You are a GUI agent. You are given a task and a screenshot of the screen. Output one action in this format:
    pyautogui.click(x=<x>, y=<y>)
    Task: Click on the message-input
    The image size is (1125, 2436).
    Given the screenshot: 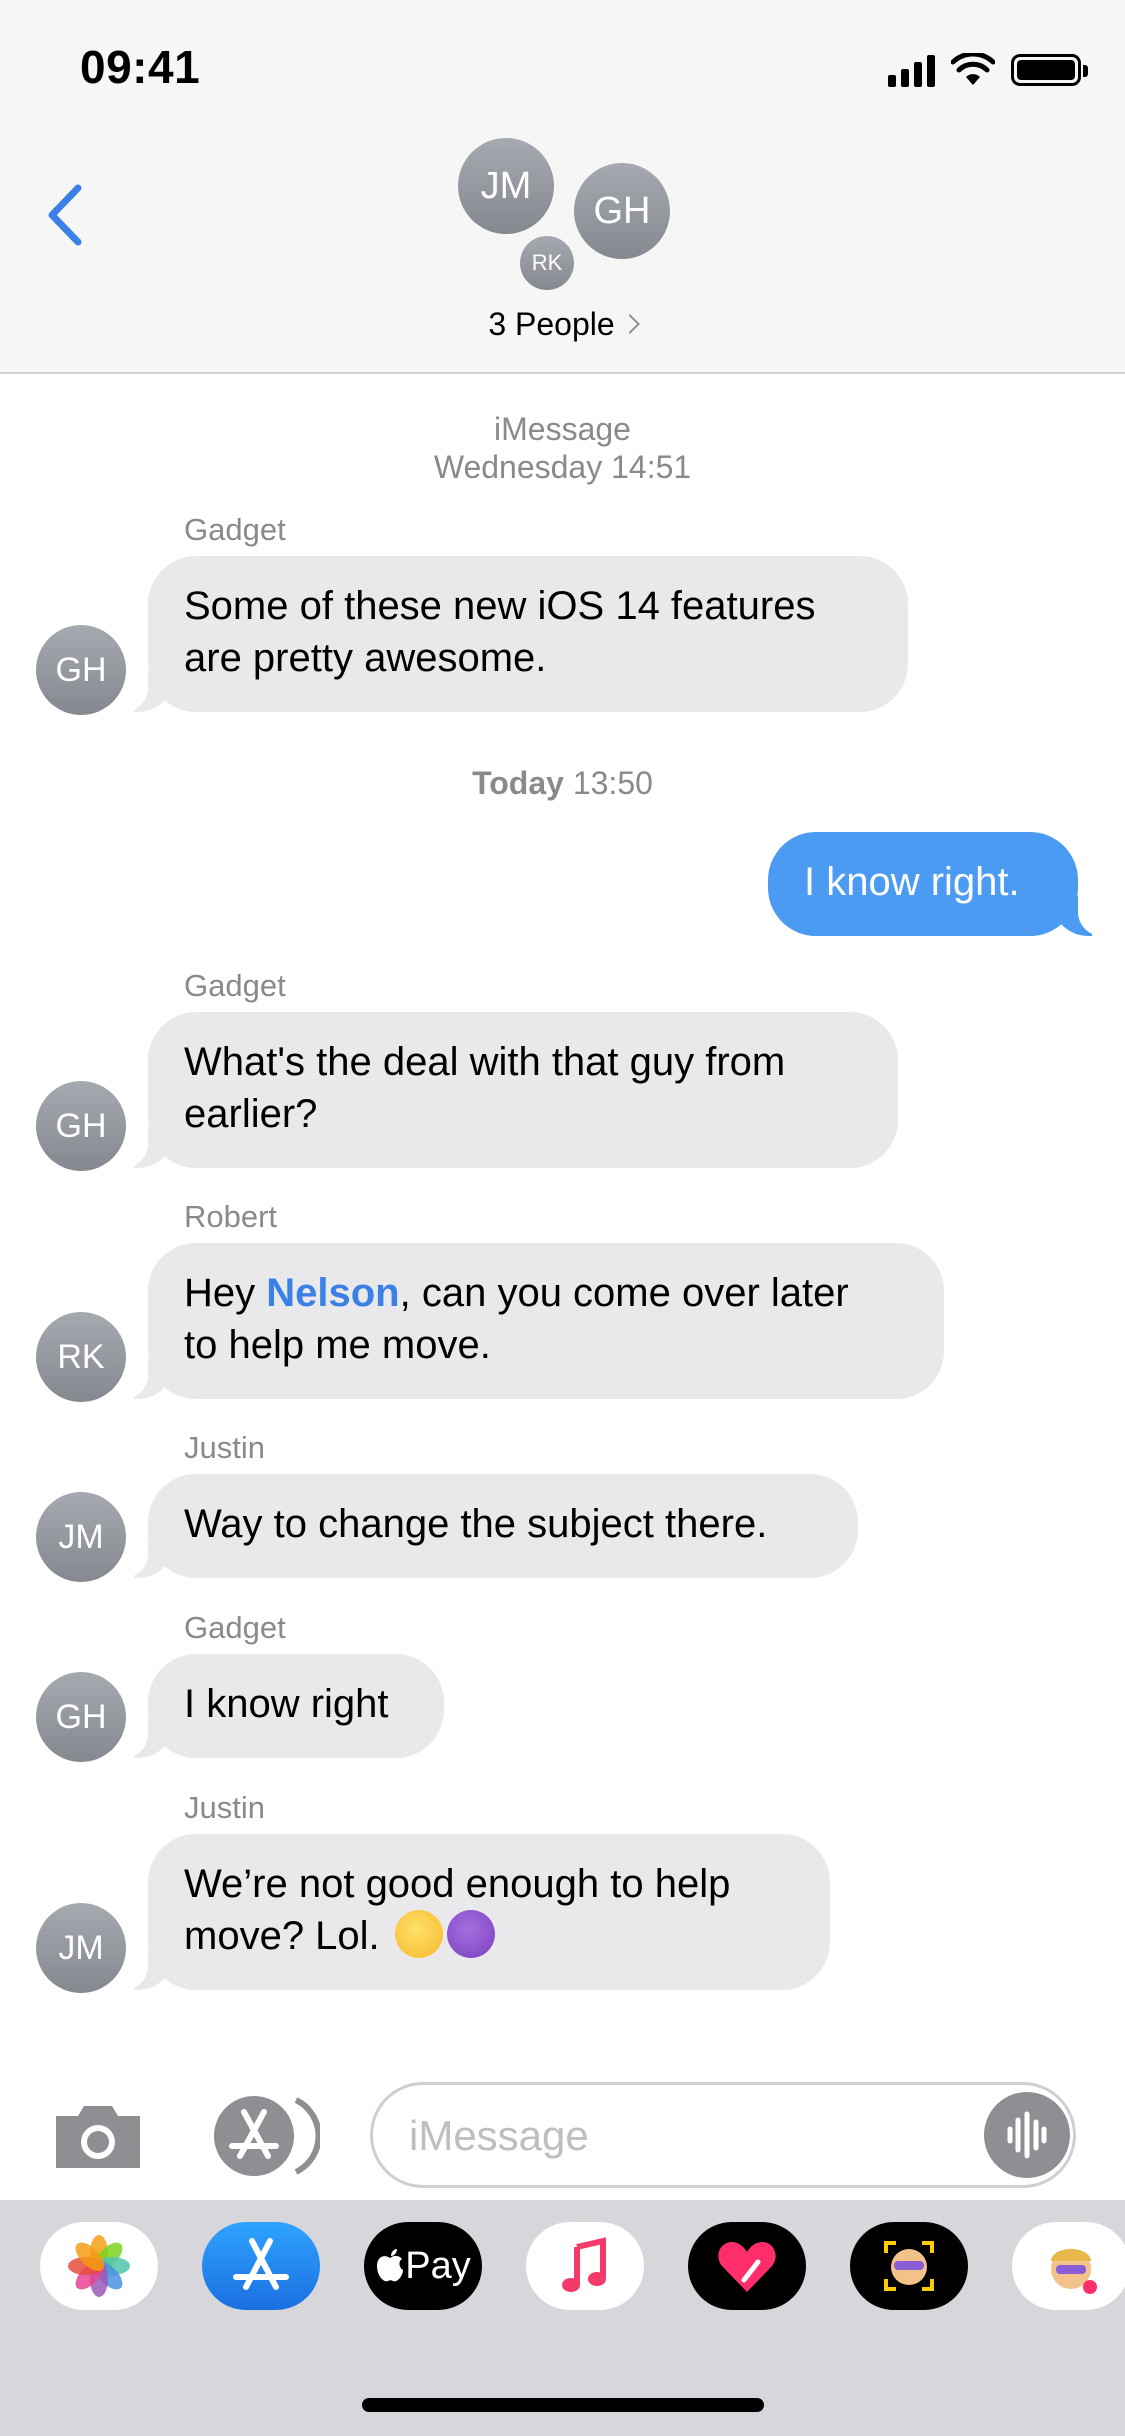 What is the action you would take?
    pyautogui.click(x=679, y=2136)
    